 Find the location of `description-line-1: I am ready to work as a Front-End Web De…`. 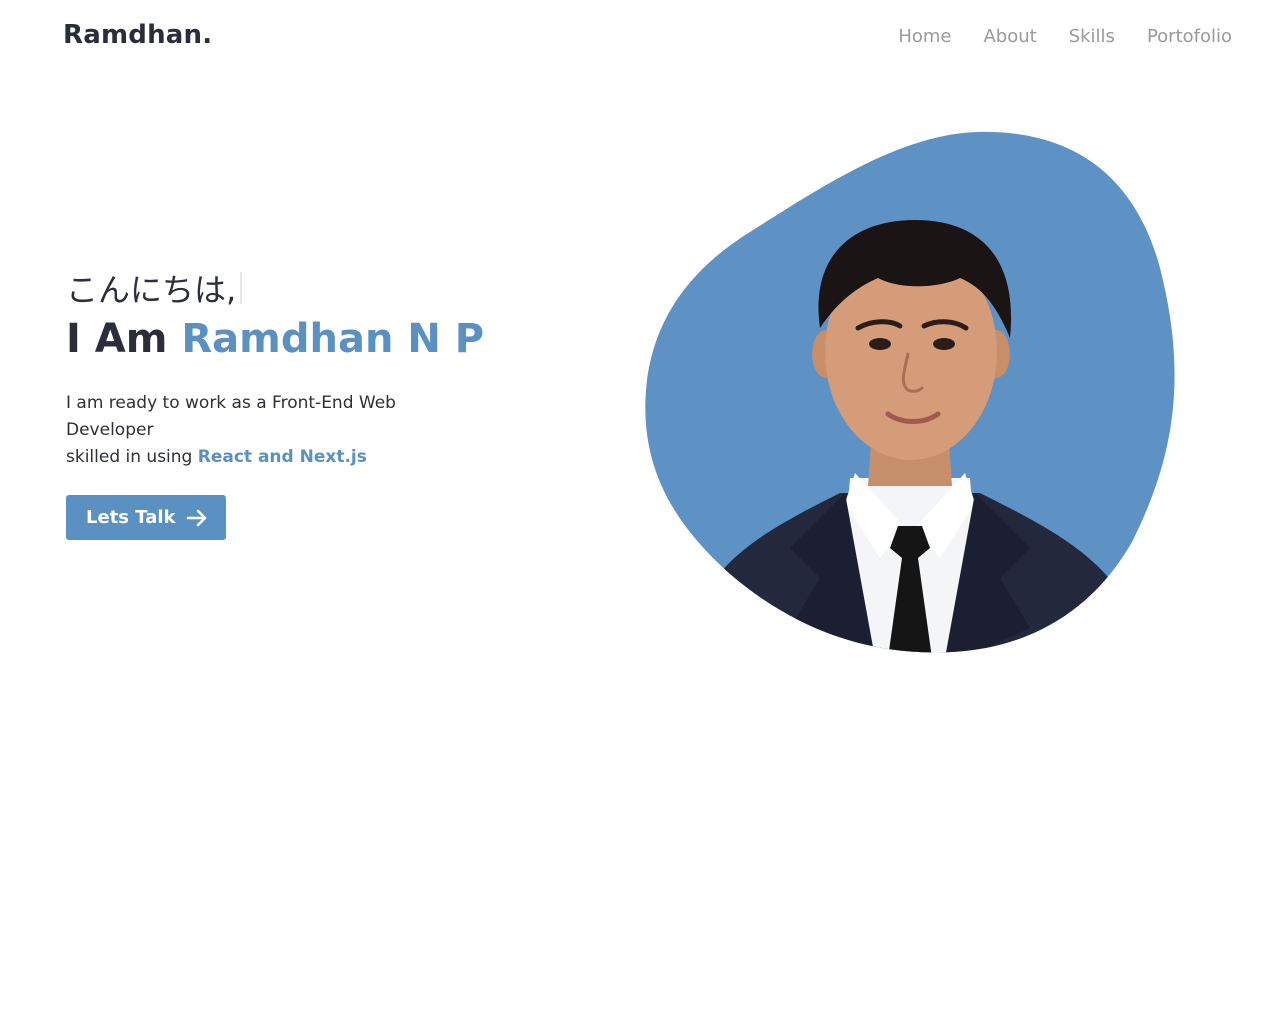

description-line-1: I am ready to work as a Front-End Web De… is located at coordinates (231, 416).